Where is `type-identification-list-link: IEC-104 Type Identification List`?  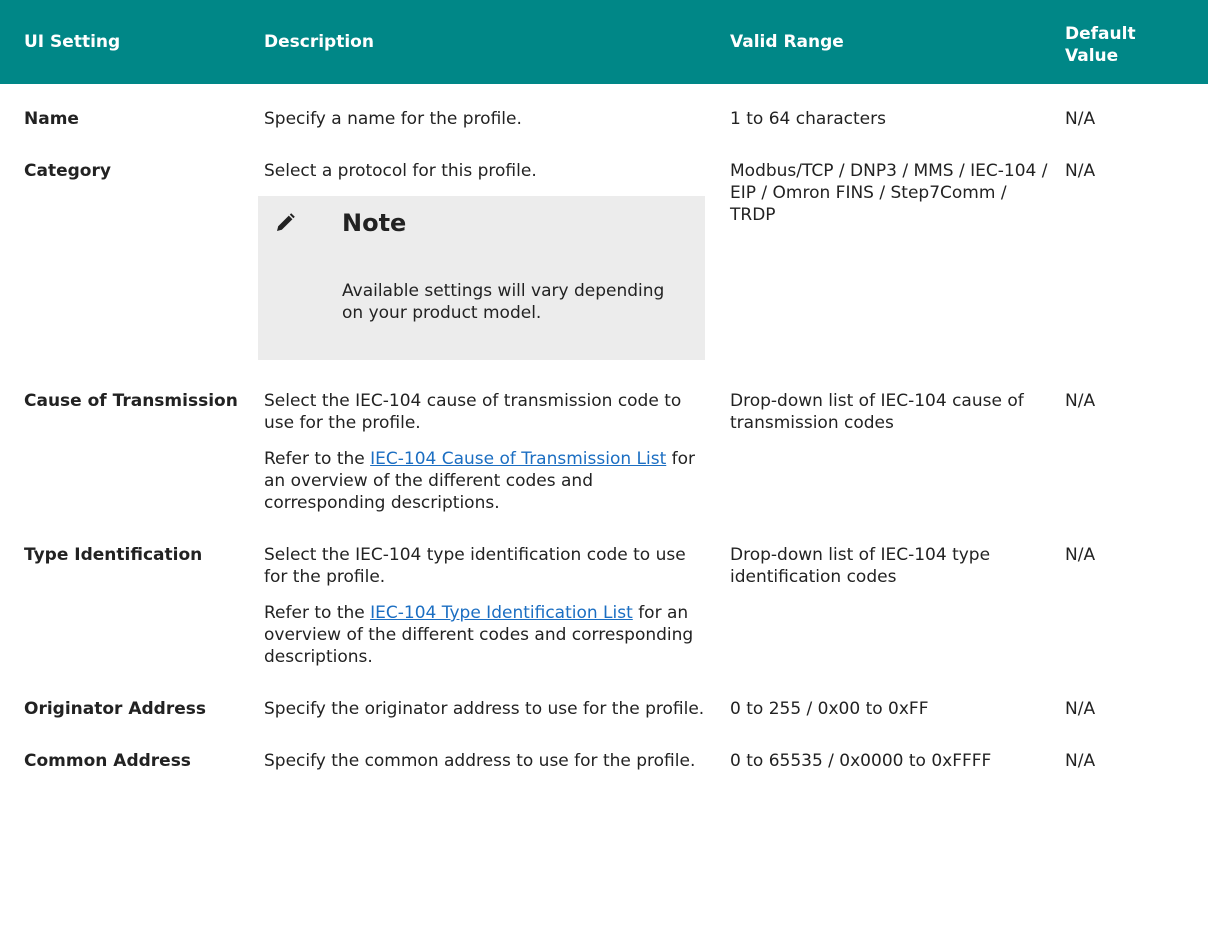 type-identification-list-link: IEC-104 Type Identification List is located at coordinates (501, 613).